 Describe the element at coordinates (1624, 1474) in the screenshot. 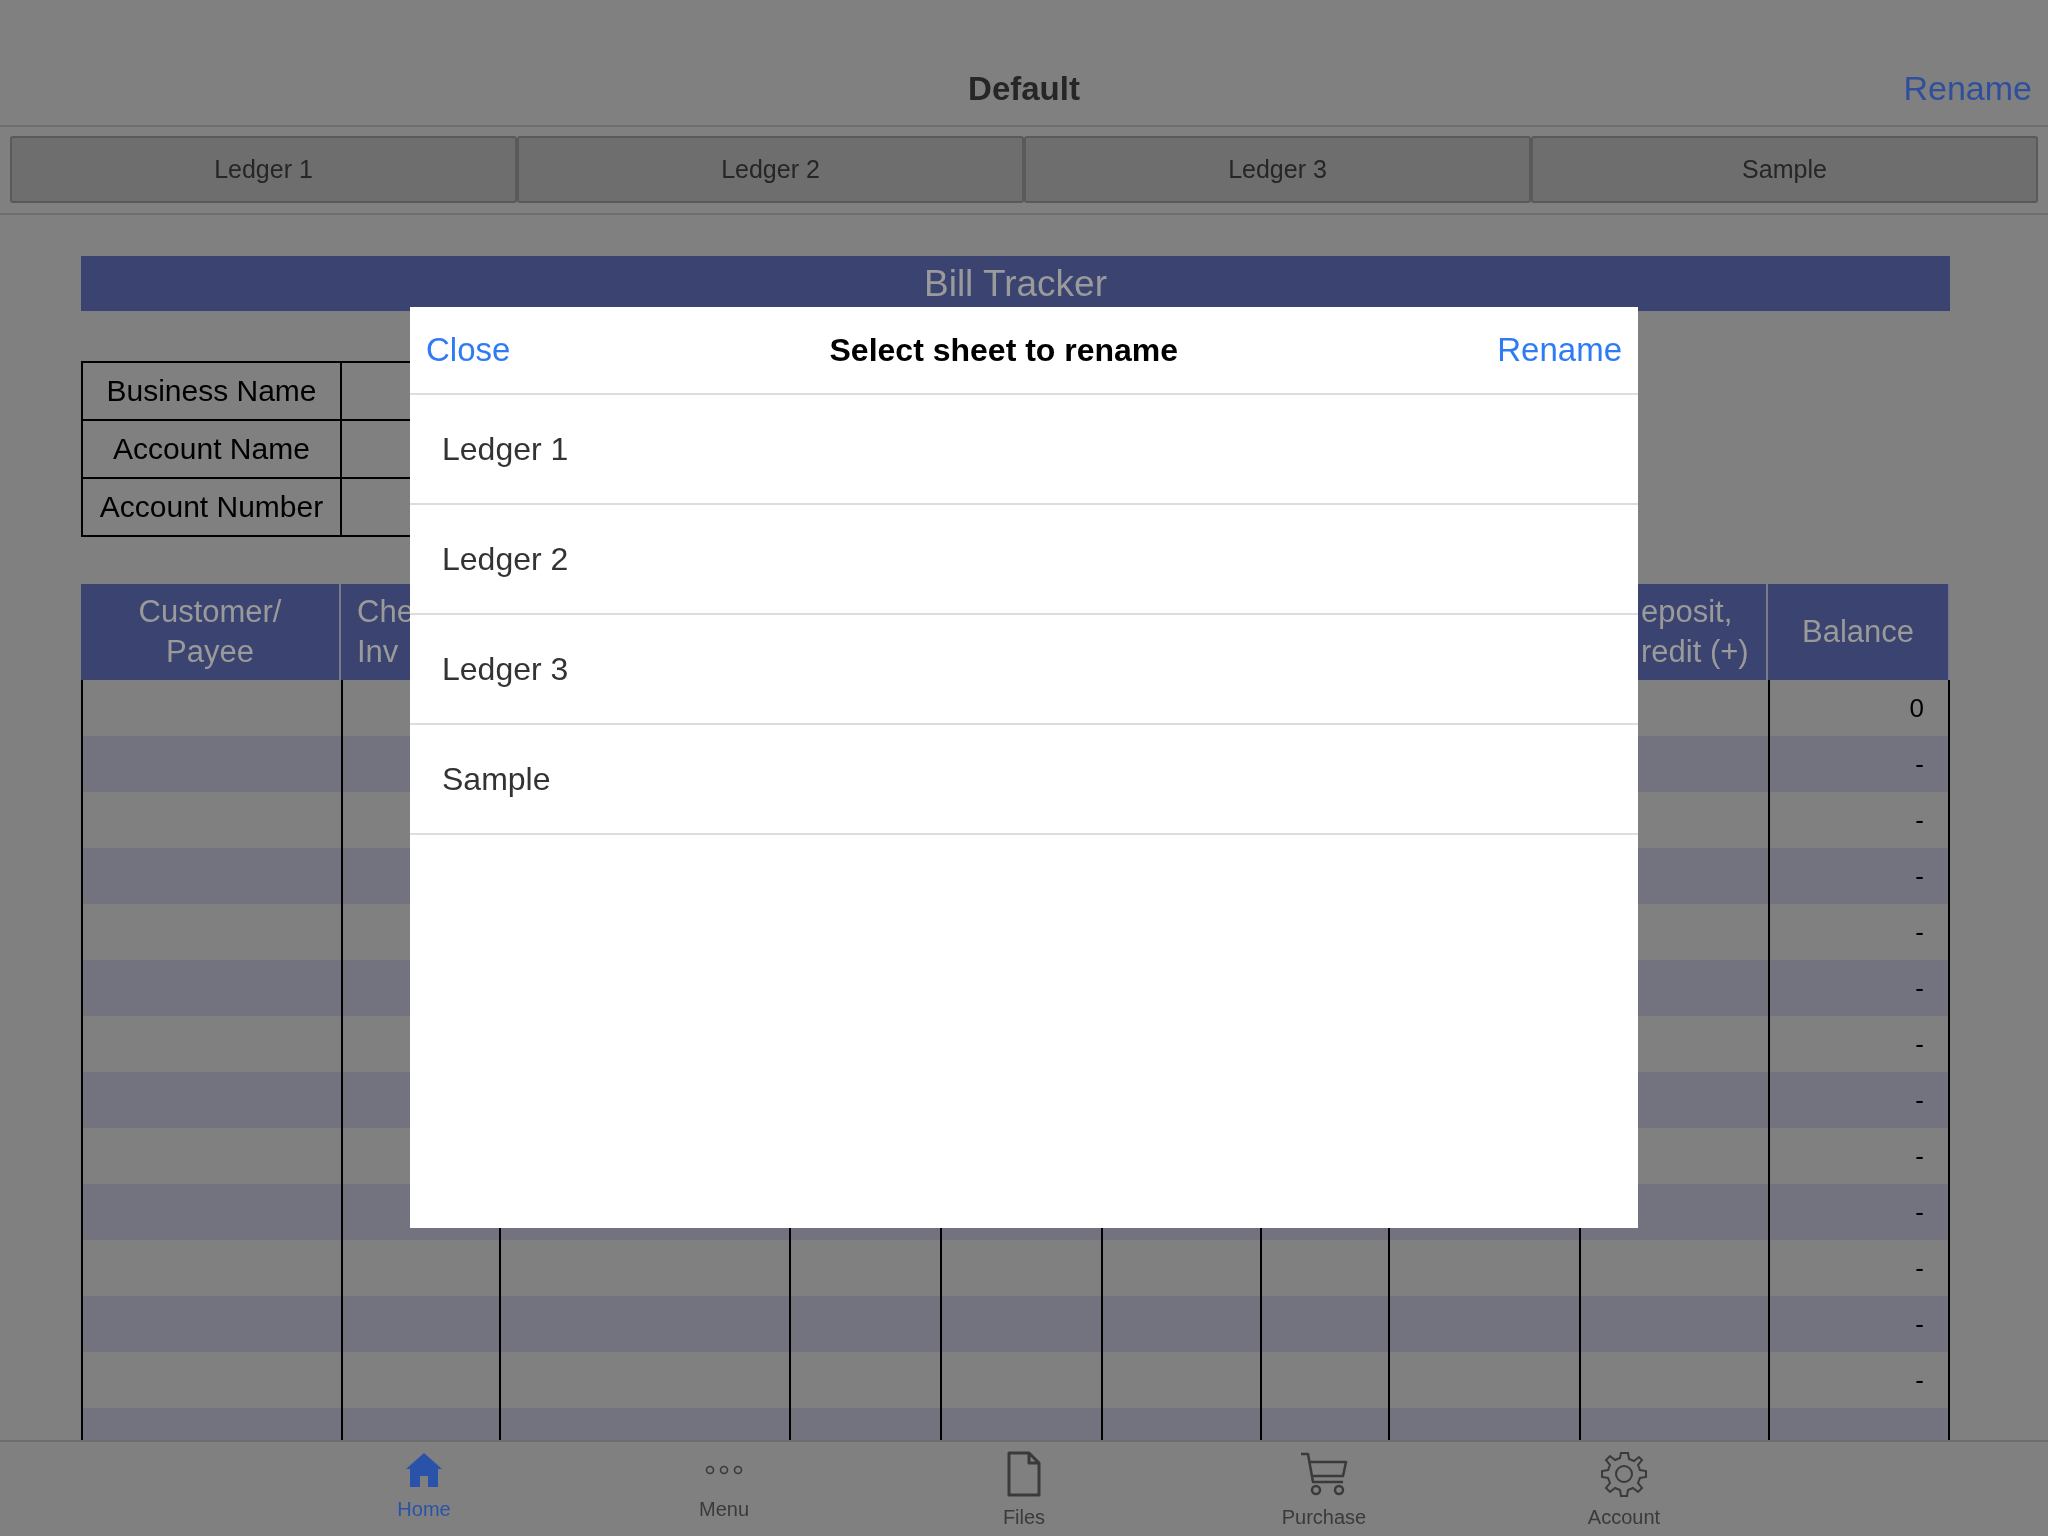

I see `settings-icon` at that location.